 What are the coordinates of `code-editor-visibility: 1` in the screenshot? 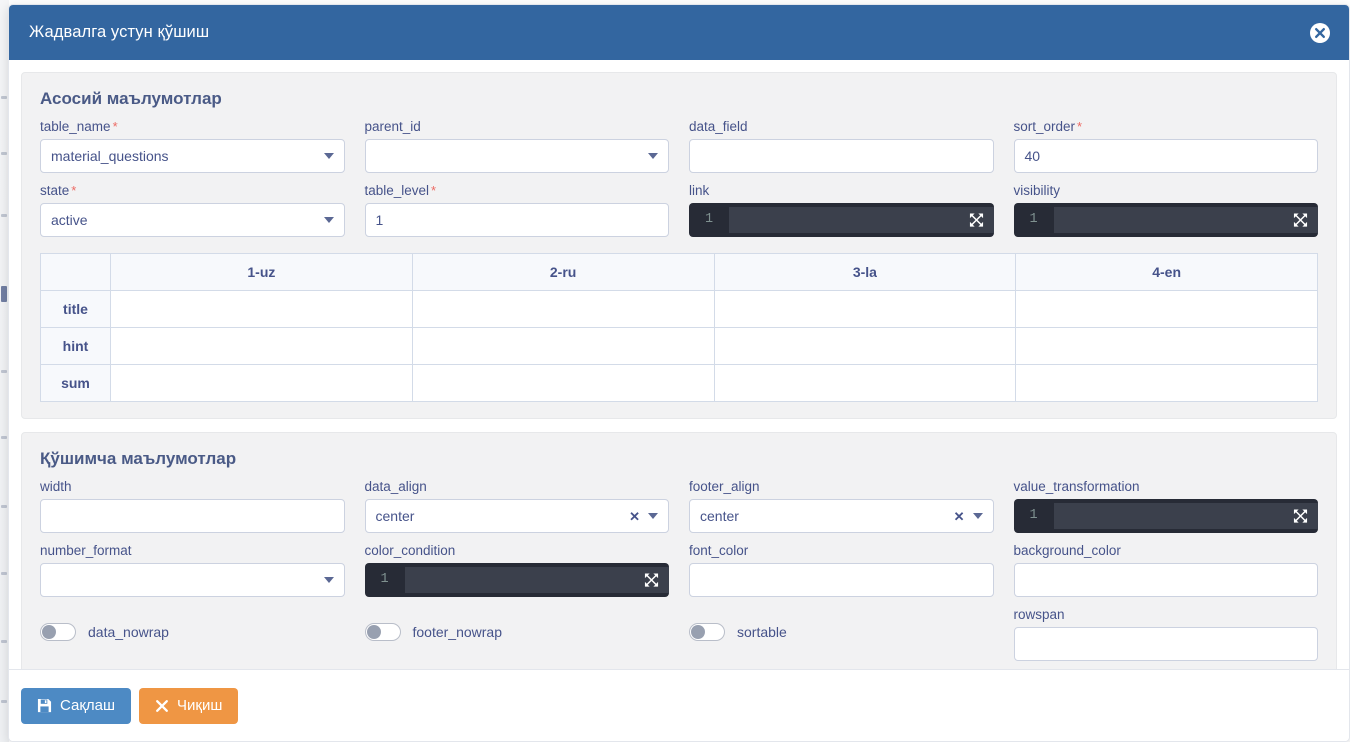 It's located at (1165, 220).